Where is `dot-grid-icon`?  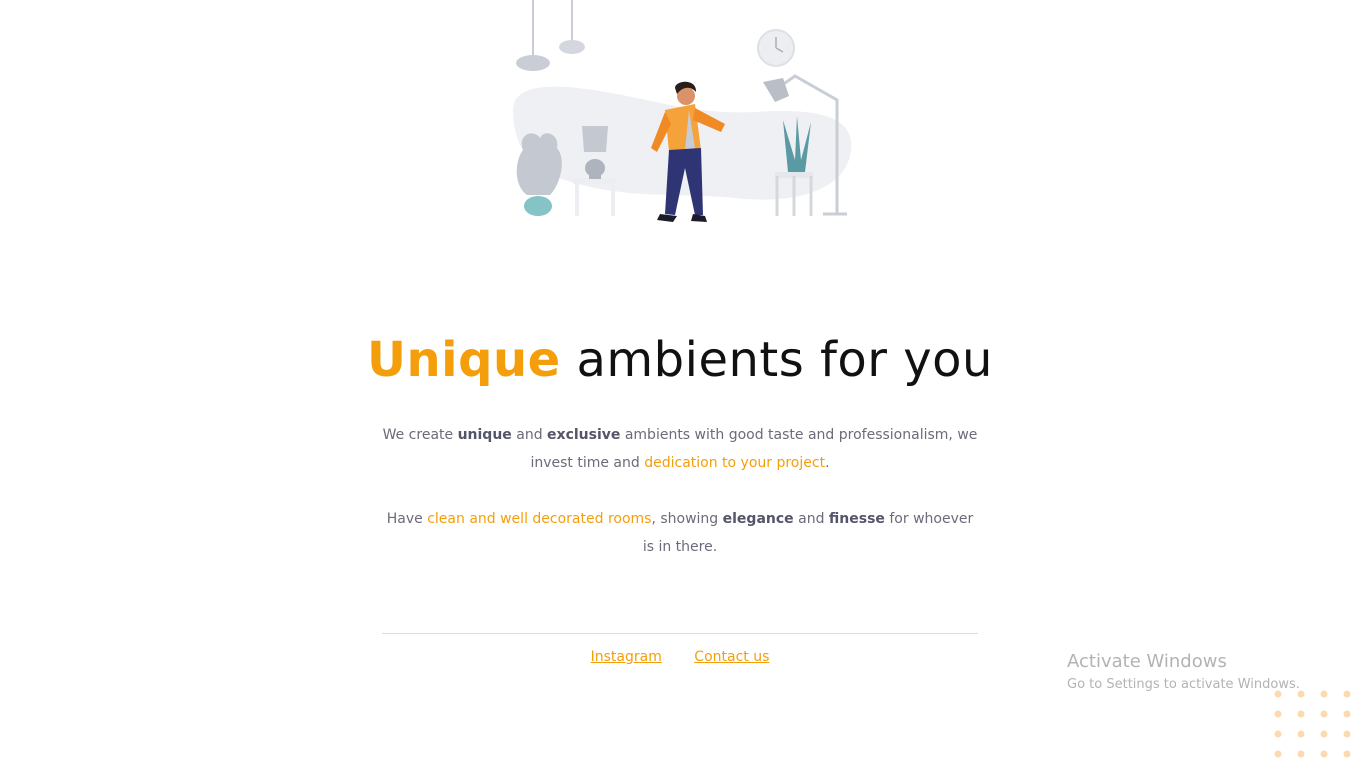
dot-grid-icon is located at coordinates (1312, 724).